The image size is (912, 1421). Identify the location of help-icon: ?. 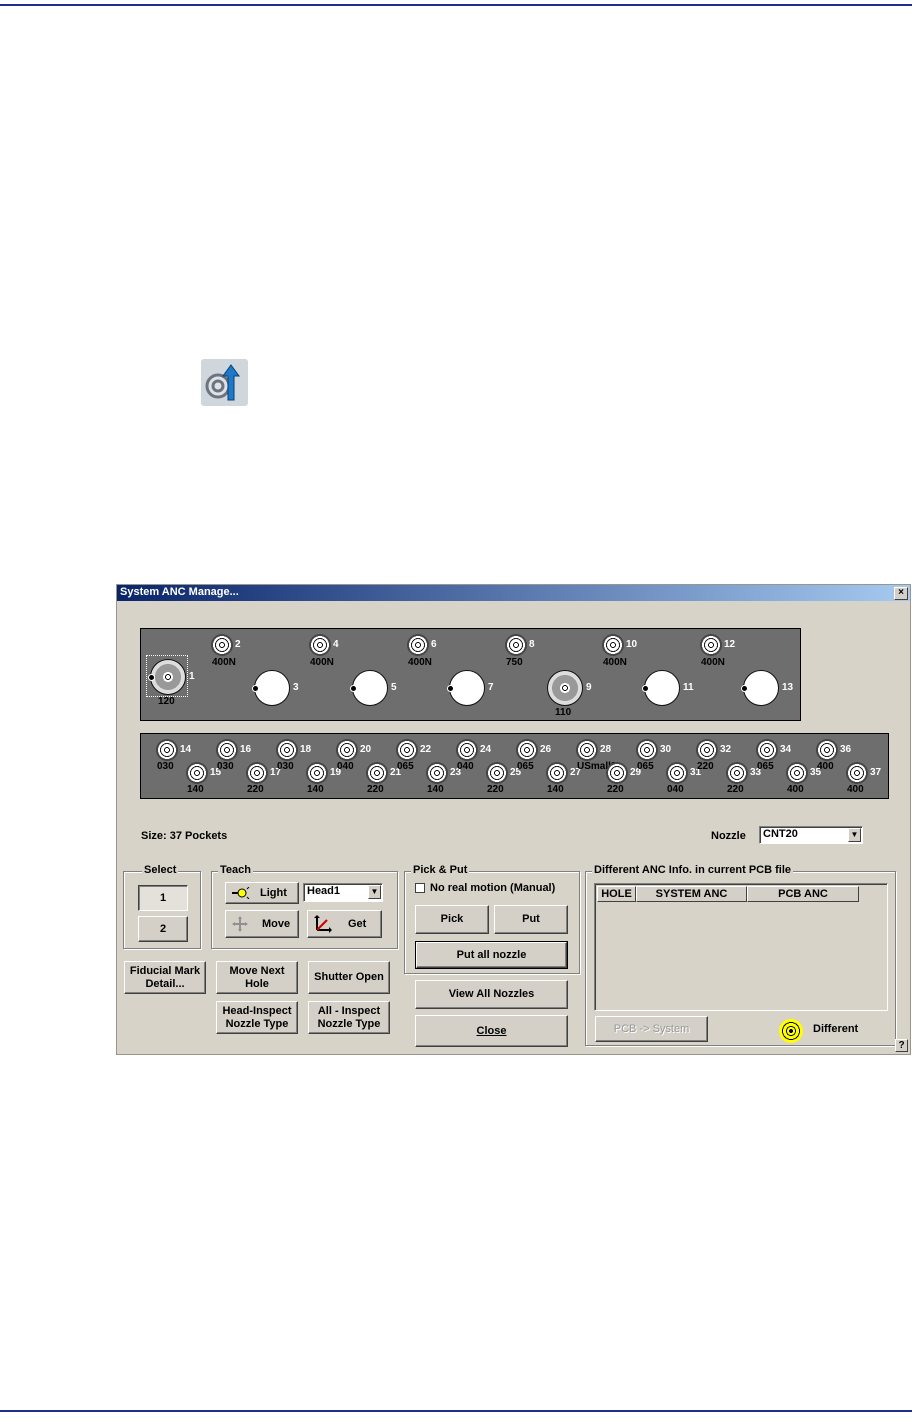
(901, 1045).